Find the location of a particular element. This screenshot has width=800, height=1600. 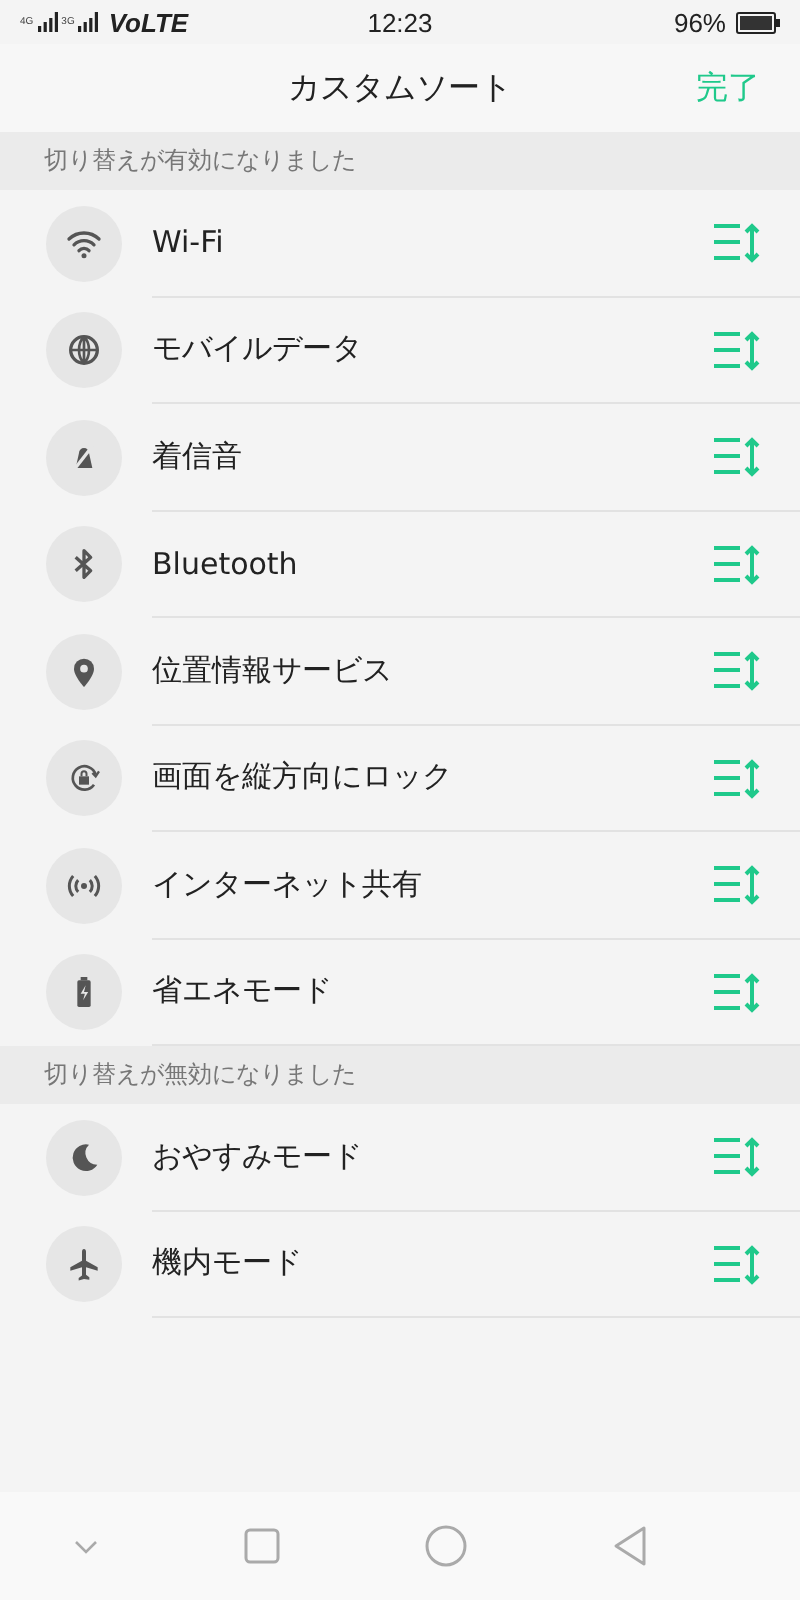

globe-icon is located at coordinates (84, 350).